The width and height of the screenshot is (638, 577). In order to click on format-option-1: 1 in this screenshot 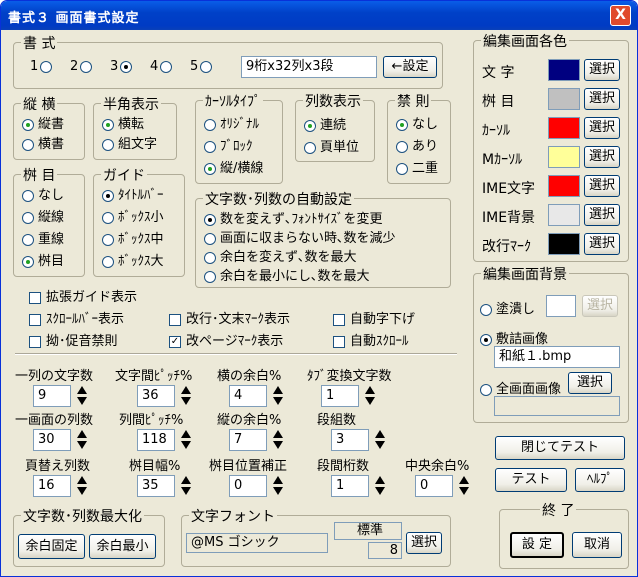, I will do `click(43, 66)`.